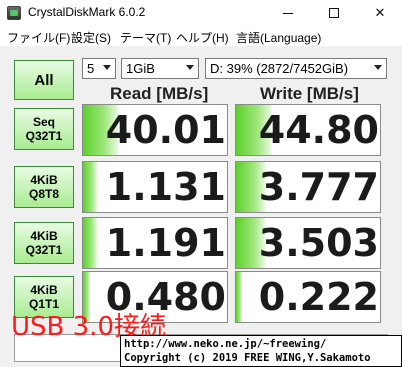  I want to click on test-size-select: 1GiB, so click(160, 68).